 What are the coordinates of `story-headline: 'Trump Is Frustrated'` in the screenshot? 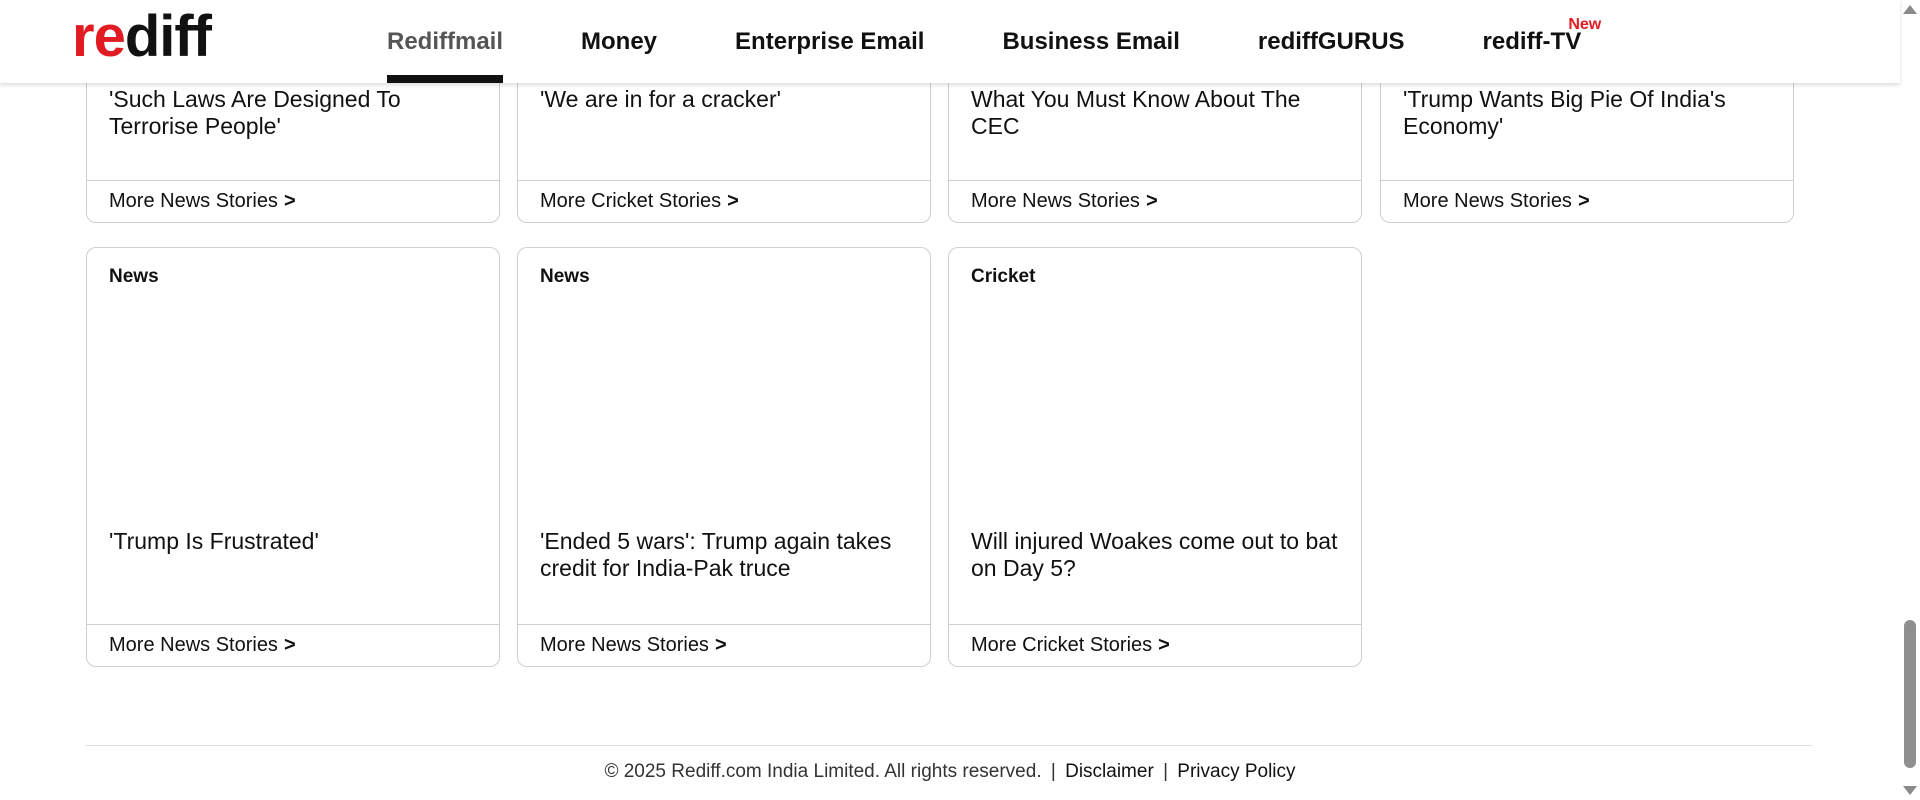 It's located at (294, 541).